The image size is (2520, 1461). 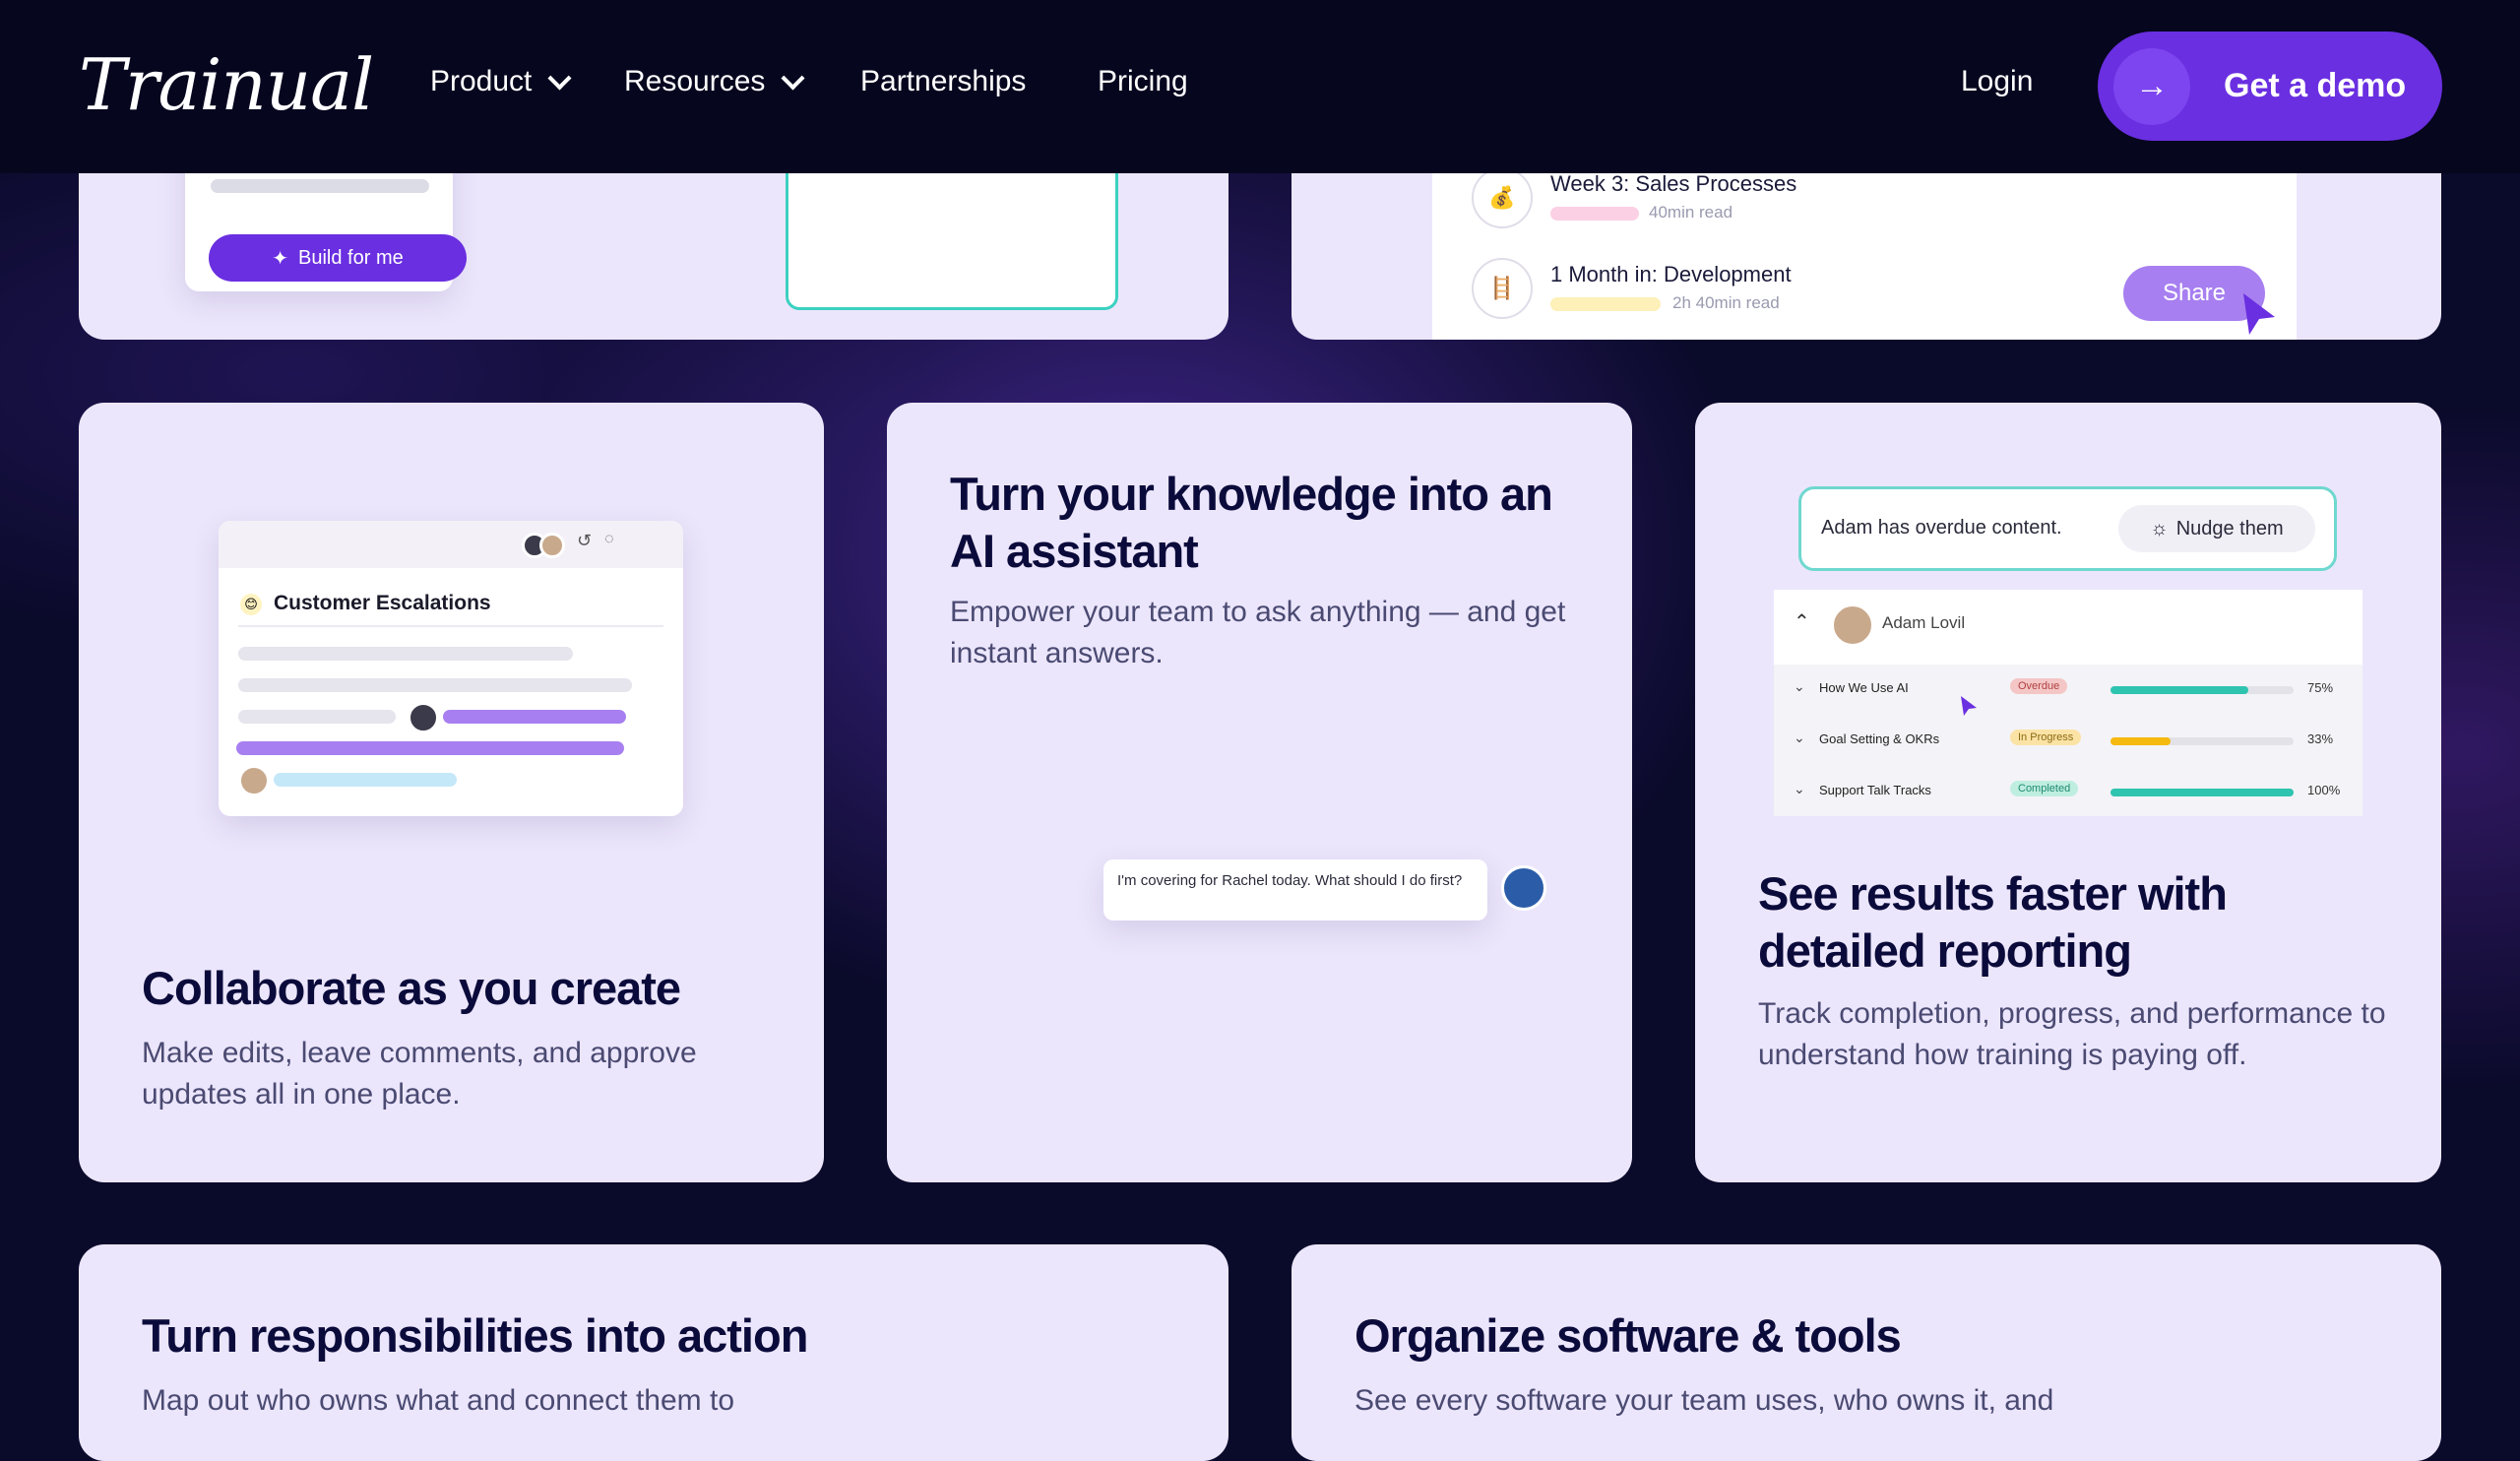 I want to click on nav-resources-label: Resources, so click(x=695, y=81).